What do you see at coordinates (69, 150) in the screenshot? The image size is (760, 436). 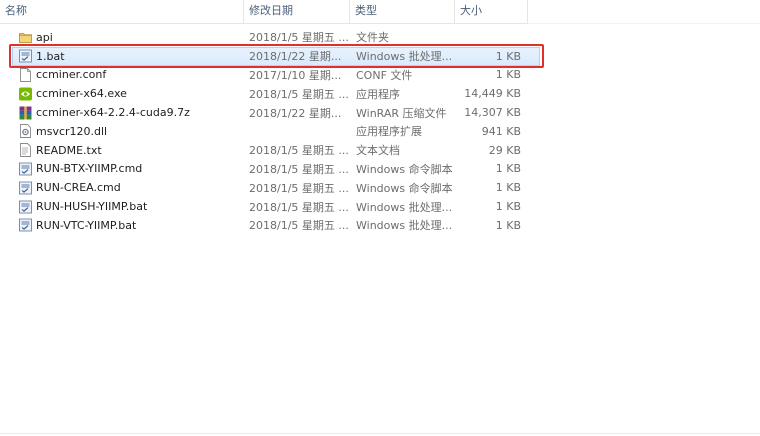 I see `file-name: README.txt` at bounding box center [69, 150].